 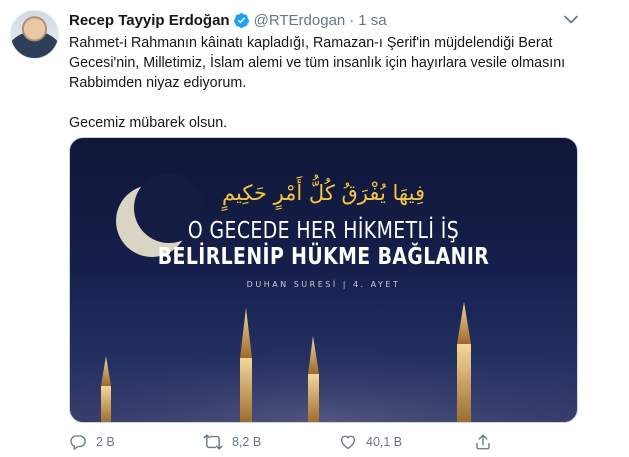 I want to click on verified-badge-icon, so click(x=241, y=20).